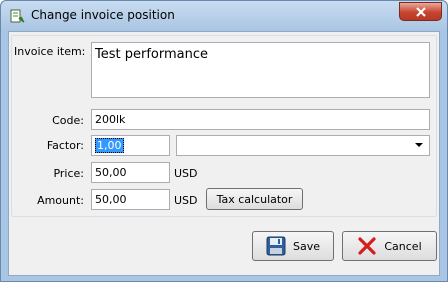 The image size is (448, 282). I want to click on code-value: 200lk, so click(110, 119).